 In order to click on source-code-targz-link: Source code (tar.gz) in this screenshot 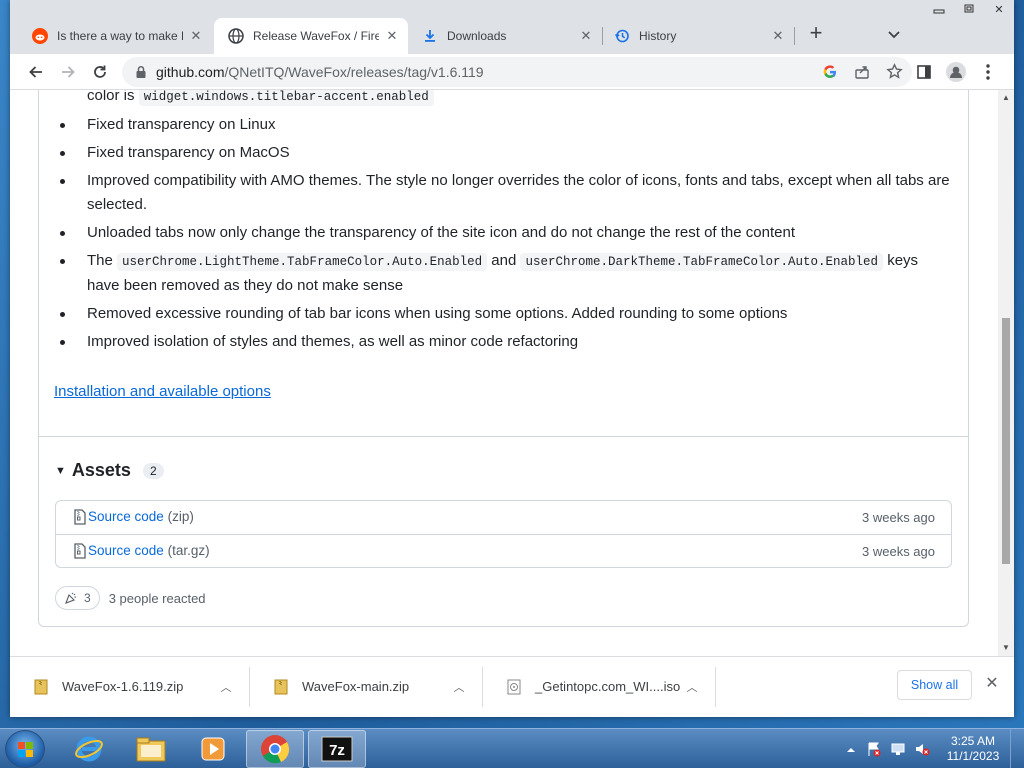, I will do `click(149, 550)`.